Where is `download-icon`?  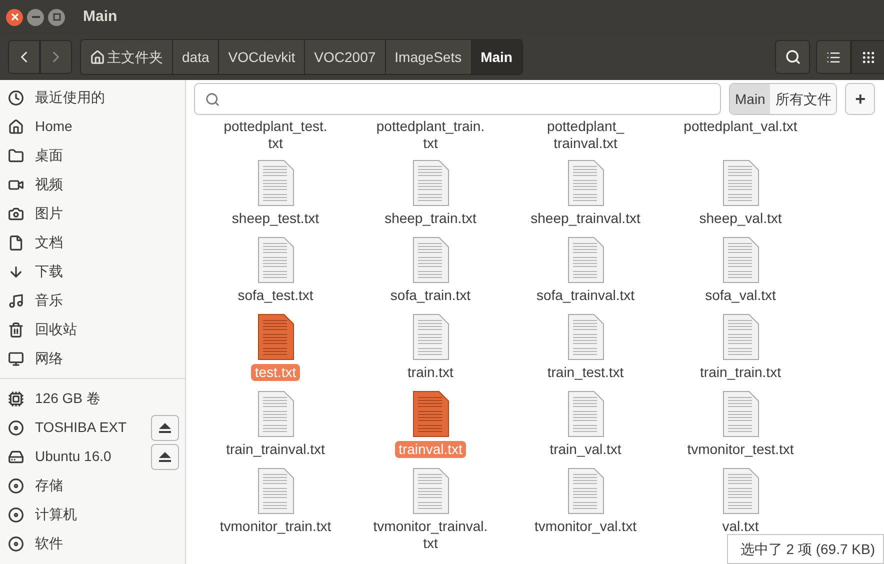
download-icon is located at coordinates (16, 272).